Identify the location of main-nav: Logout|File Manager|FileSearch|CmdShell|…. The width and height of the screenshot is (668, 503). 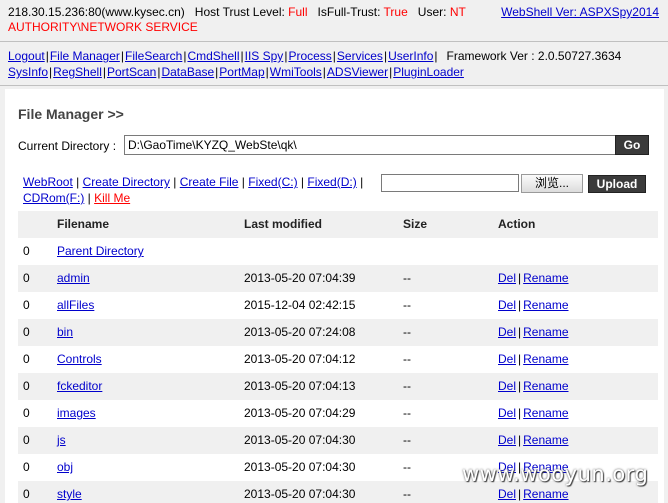
(335, 64).